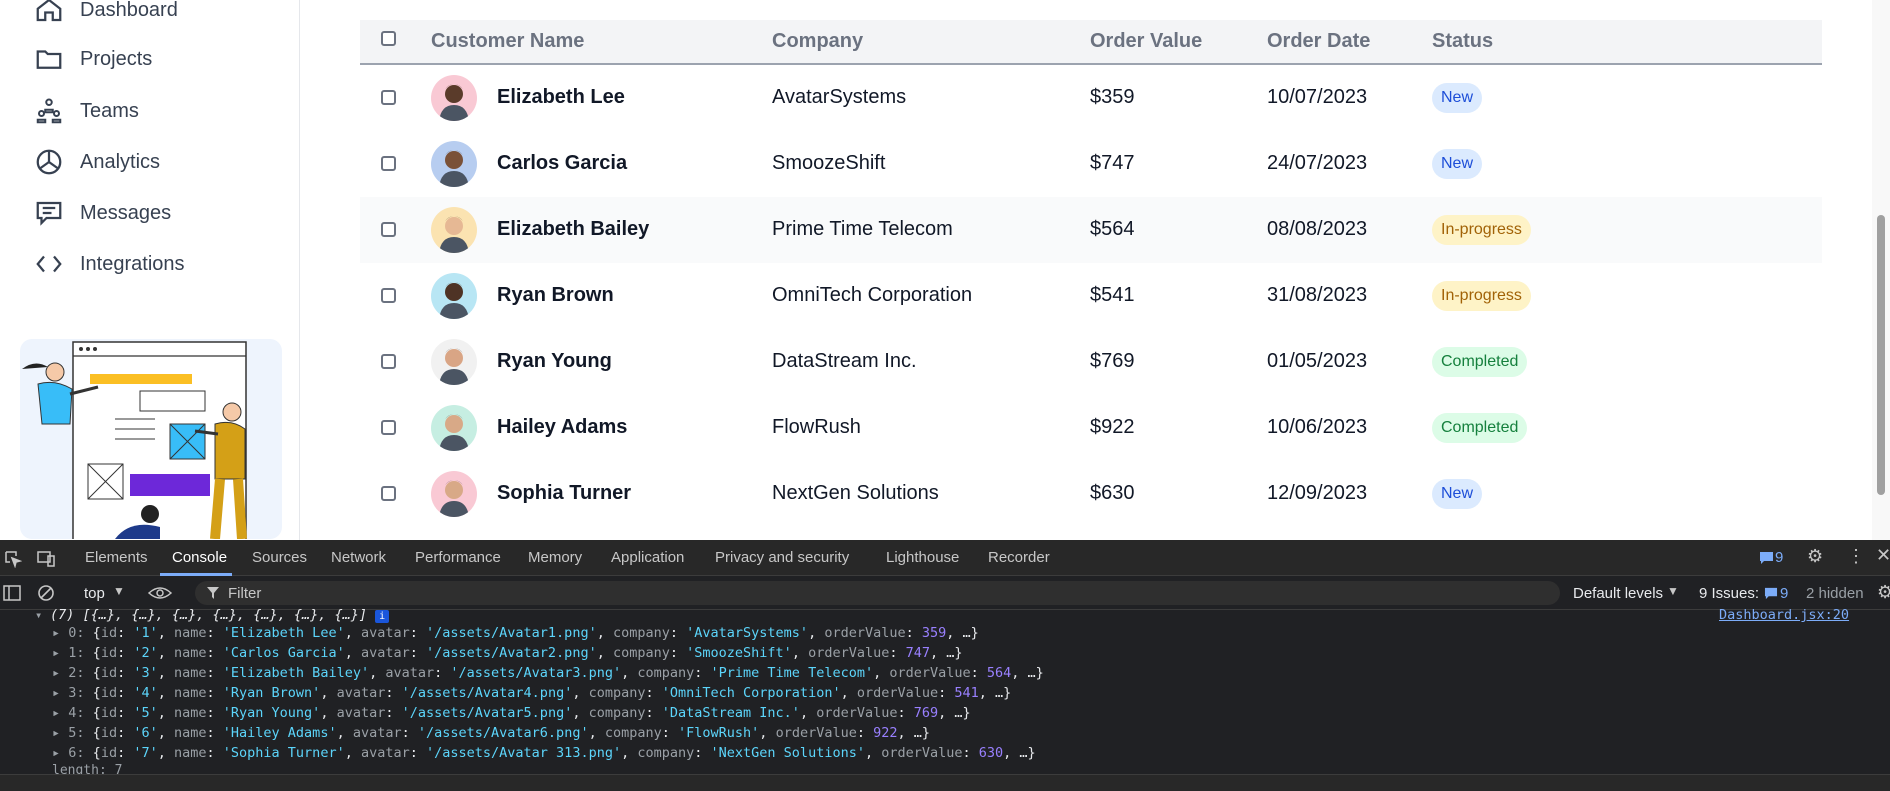  What do you see at coordinates (97, 162) in the screenshot?
I see `sidebar-item-analytics: Analytics` at bounding box center [97, 162].